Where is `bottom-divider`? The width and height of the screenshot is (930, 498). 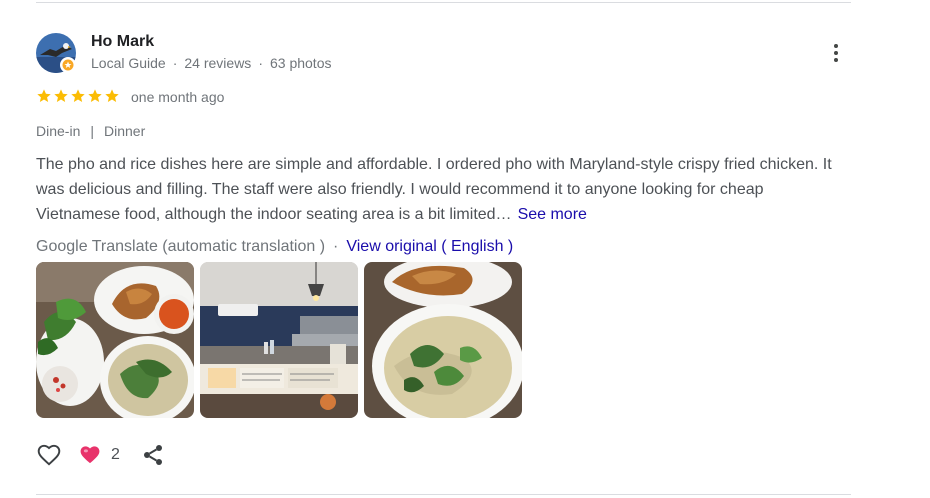
bottom-divider is located at coordinates (443, 494).